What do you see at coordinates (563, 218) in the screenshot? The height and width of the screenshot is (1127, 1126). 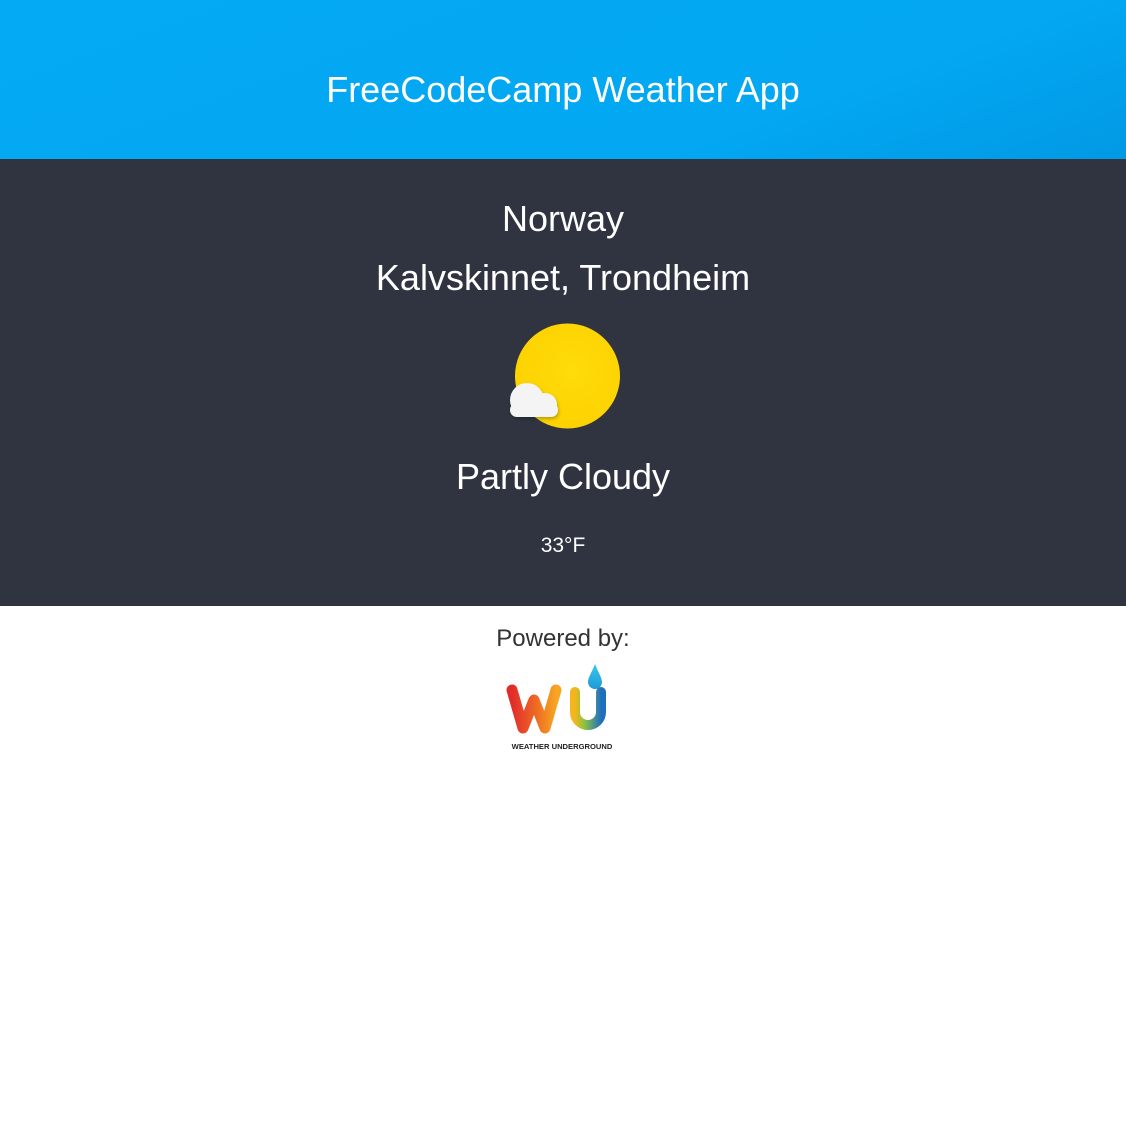 I see `country-name: Norway` at bounding box center [563, 218].